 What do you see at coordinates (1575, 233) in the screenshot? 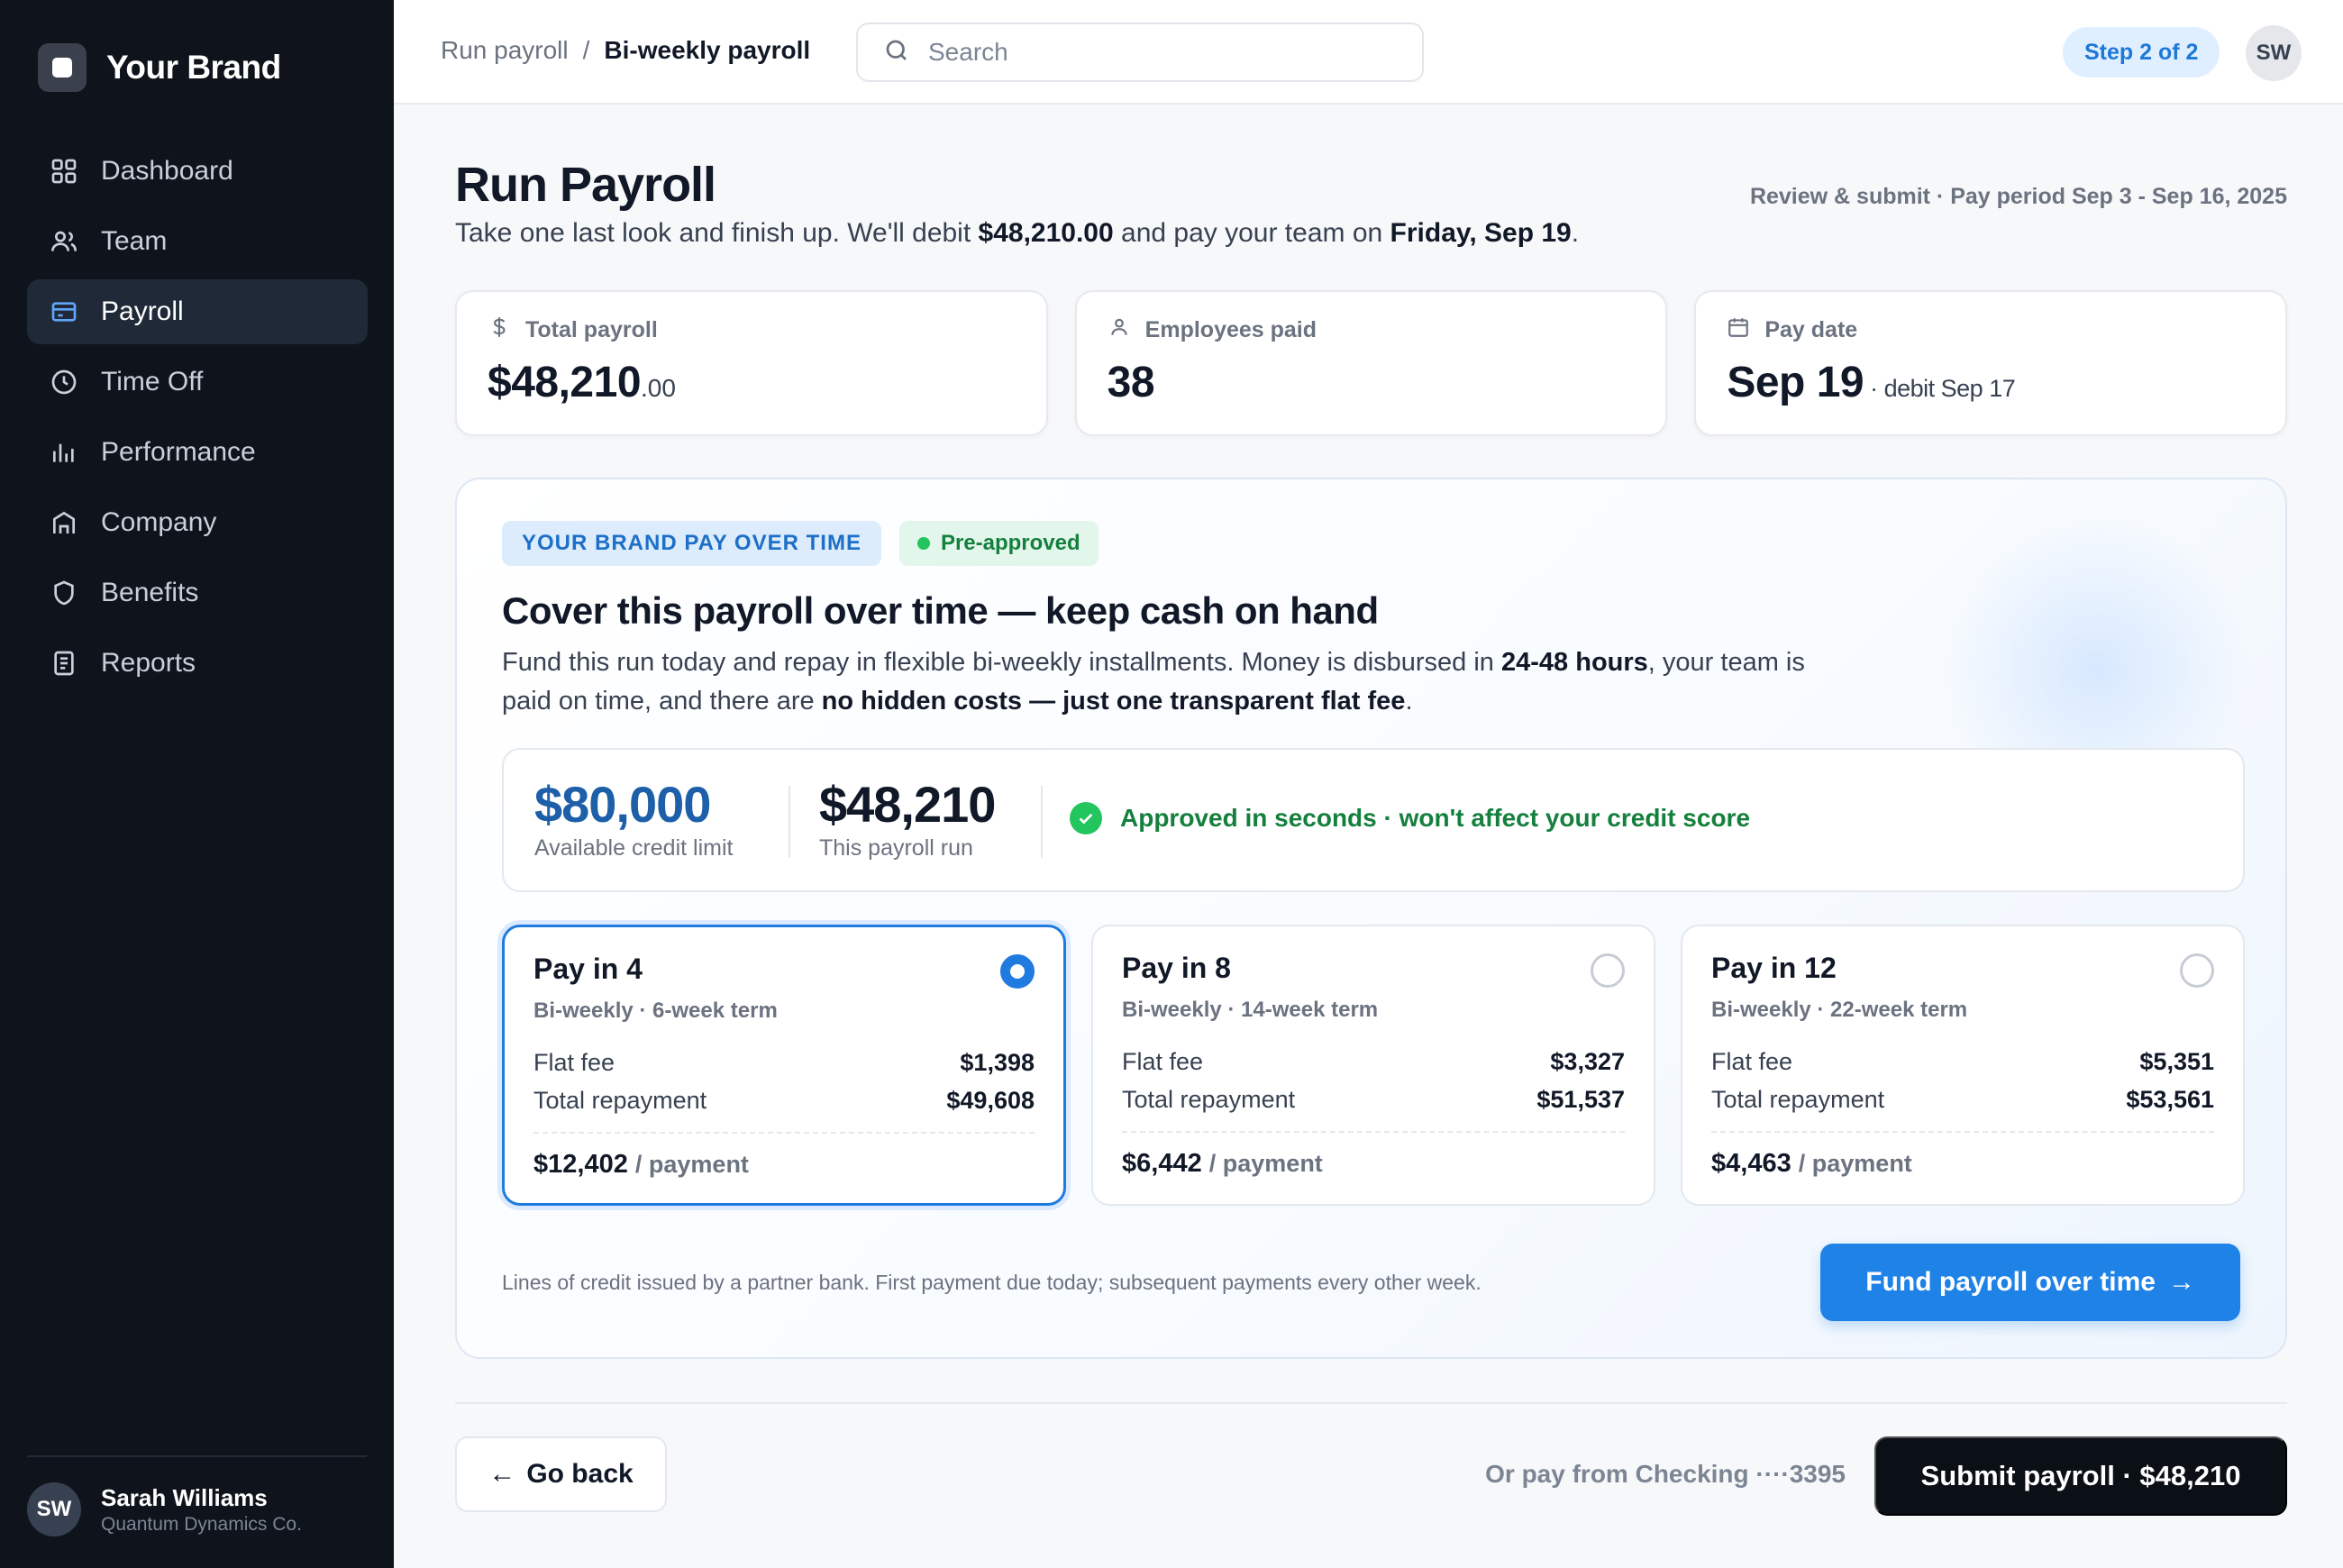
I see `subtitle-text: .` at bounding box center [1575, 233].